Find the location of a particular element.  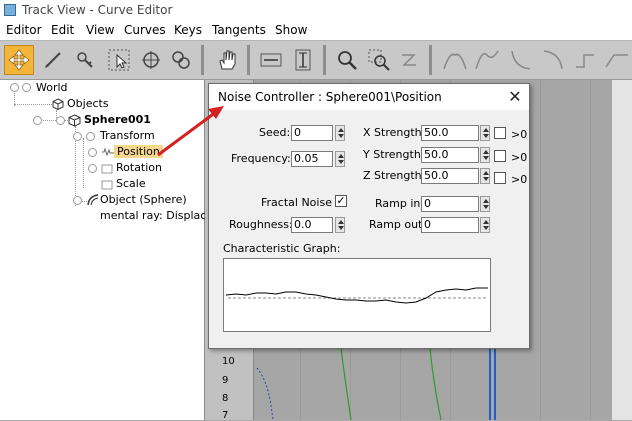

frequency-label: Frequency: is located at coordinates (261, 158).